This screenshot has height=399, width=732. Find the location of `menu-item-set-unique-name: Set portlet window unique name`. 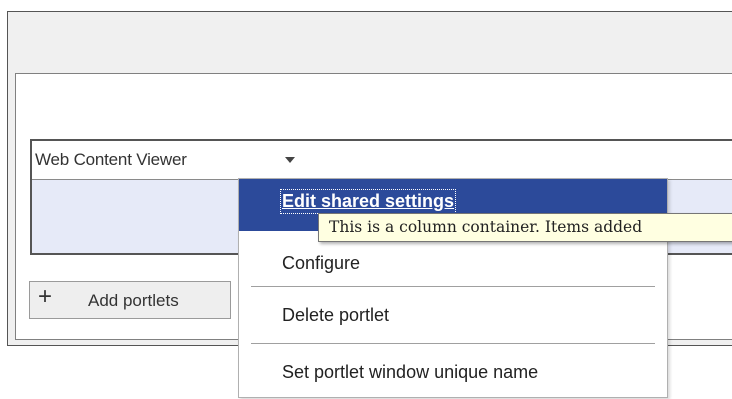

menu-item-set-unique-name: Set portlet window unique name is located at coordinates (453, 371).